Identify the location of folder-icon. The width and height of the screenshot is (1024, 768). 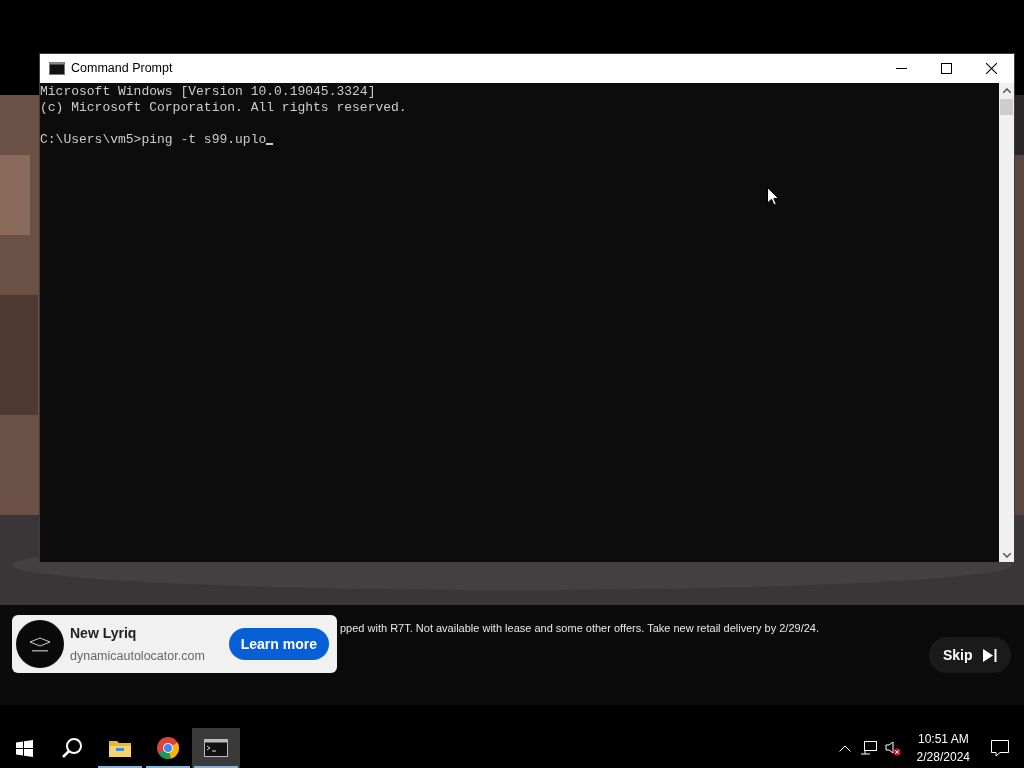
(120, 748).